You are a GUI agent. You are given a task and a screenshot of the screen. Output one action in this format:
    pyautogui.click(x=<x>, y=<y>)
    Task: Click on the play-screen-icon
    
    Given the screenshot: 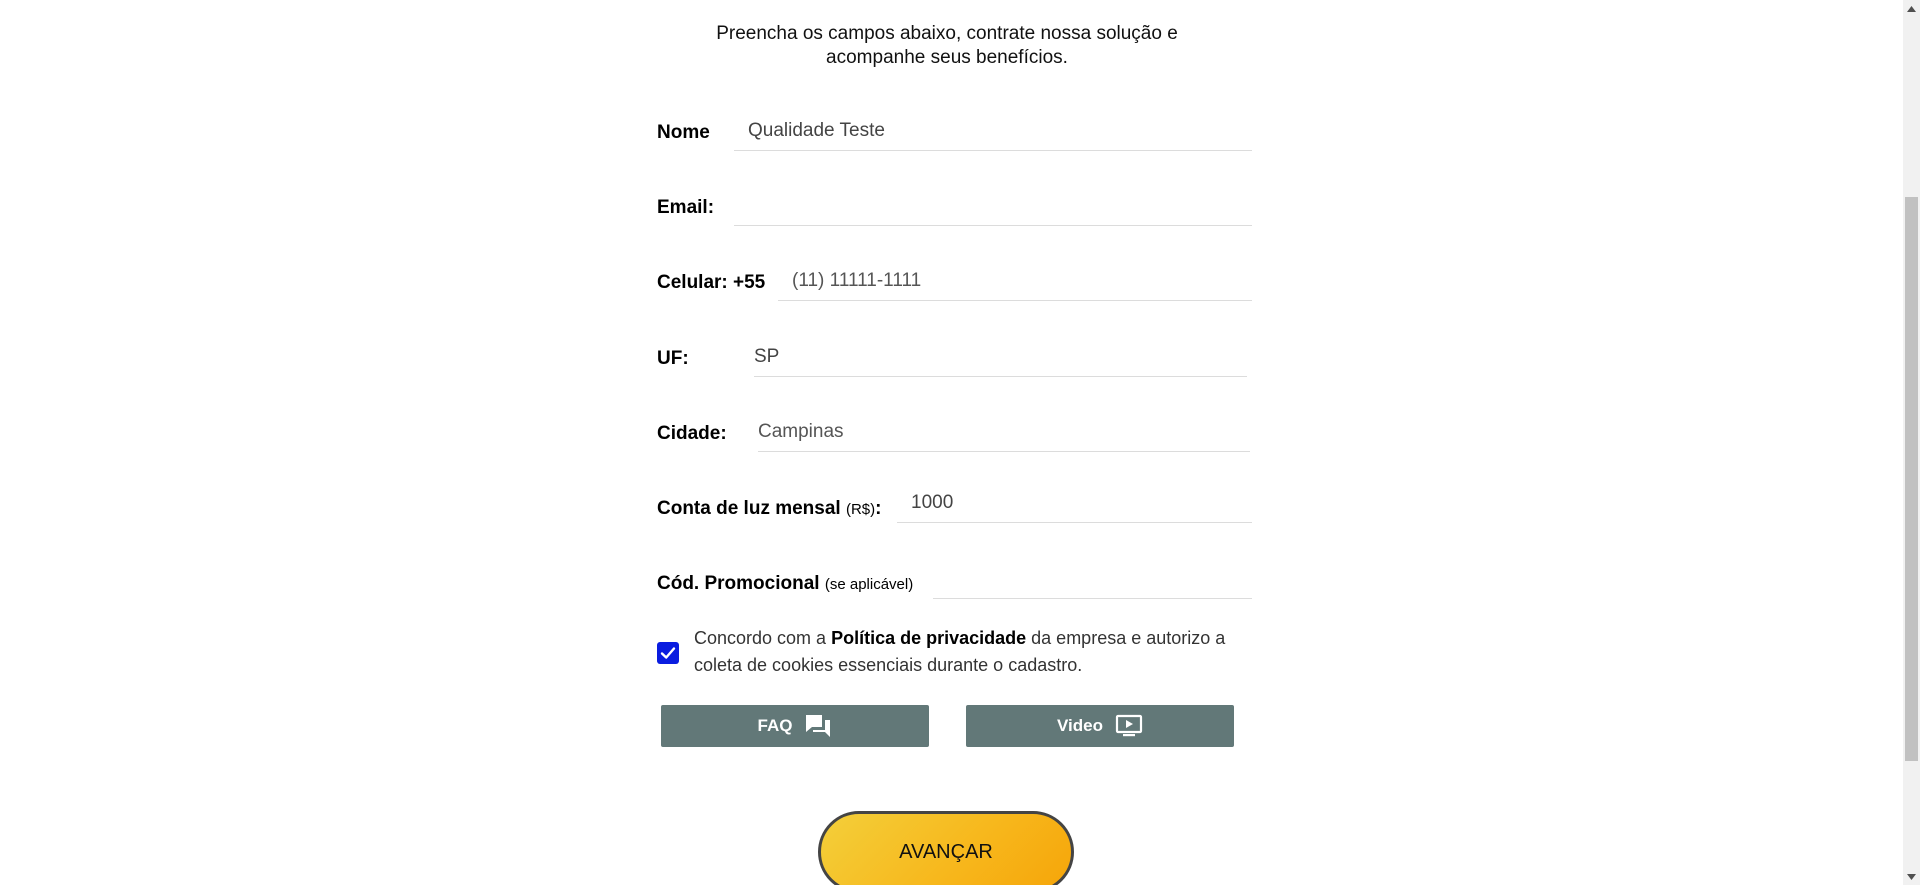 What is the action you would take?
    pyautogui.click(x=1129, y=726)
    